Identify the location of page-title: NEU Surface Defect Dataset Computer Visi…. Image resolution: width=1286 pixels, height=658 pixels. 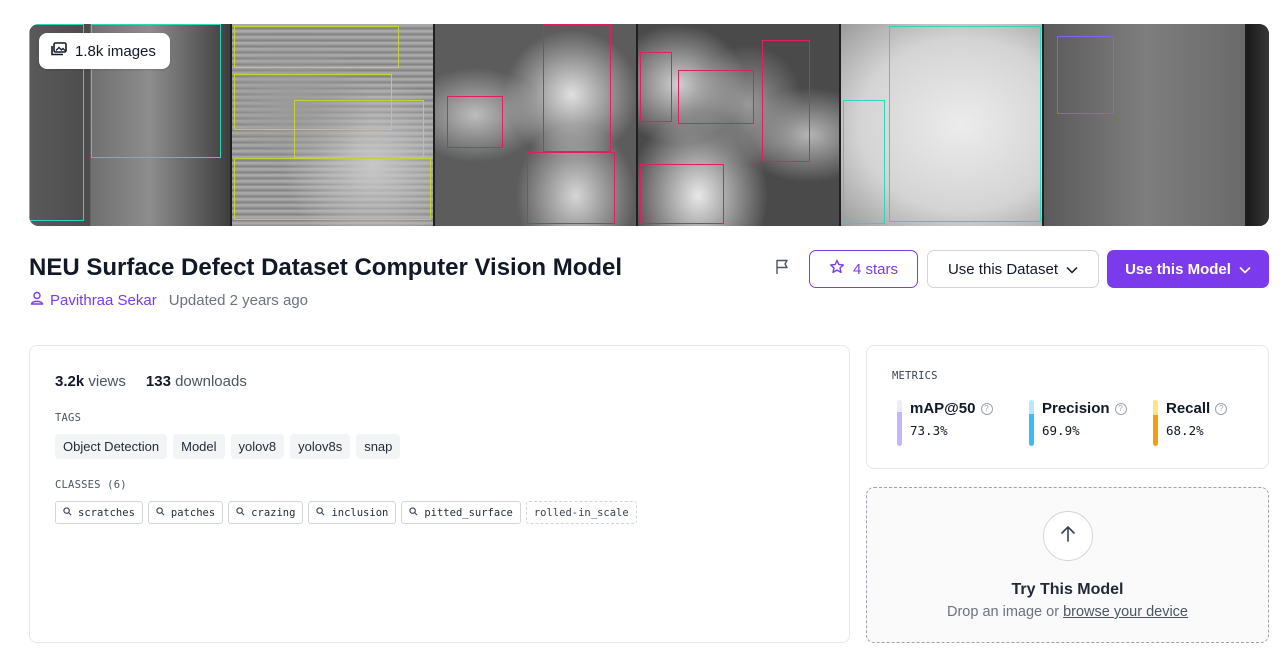
(326, 267).